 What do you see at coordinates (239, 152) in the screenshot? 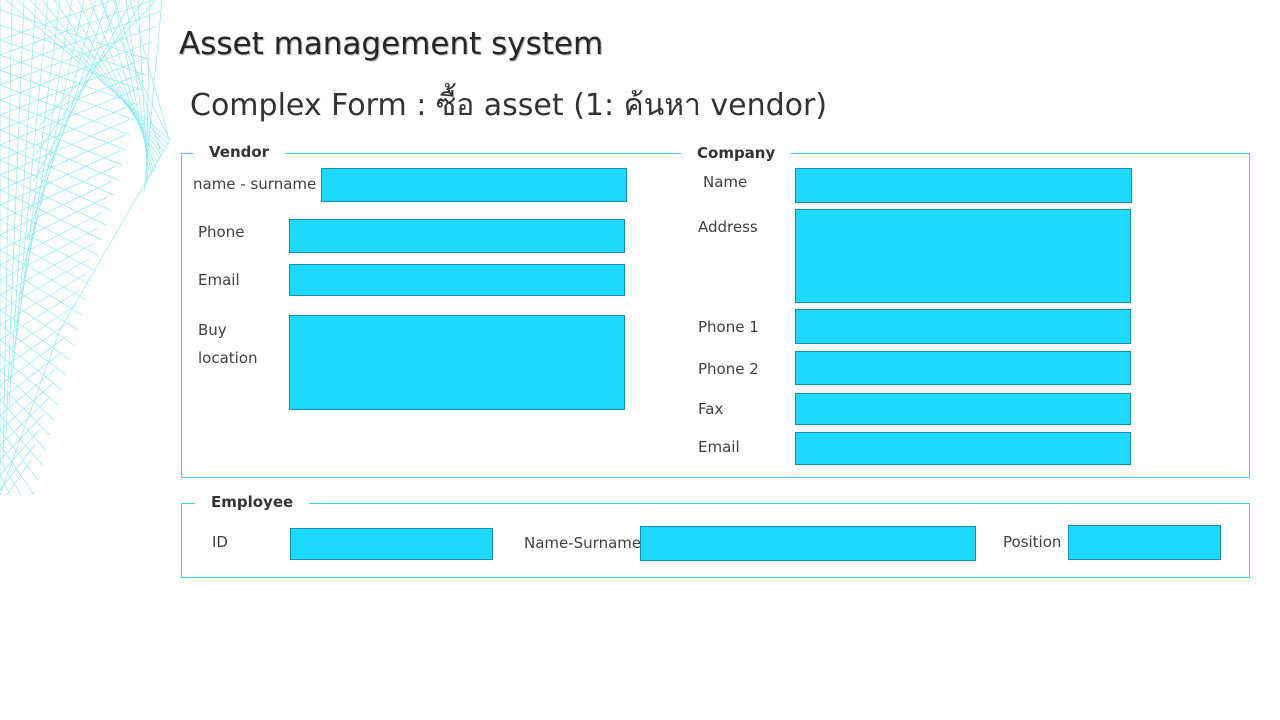
I see `vendor-legend: Vendor` at bounding box center [239, 152].